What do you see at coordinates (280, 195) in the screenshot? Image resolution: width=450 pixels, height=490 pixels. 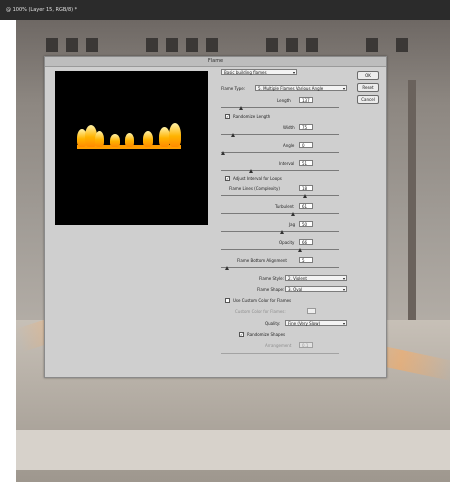 I see `complexity-slider` at bounding box center [280, 195].